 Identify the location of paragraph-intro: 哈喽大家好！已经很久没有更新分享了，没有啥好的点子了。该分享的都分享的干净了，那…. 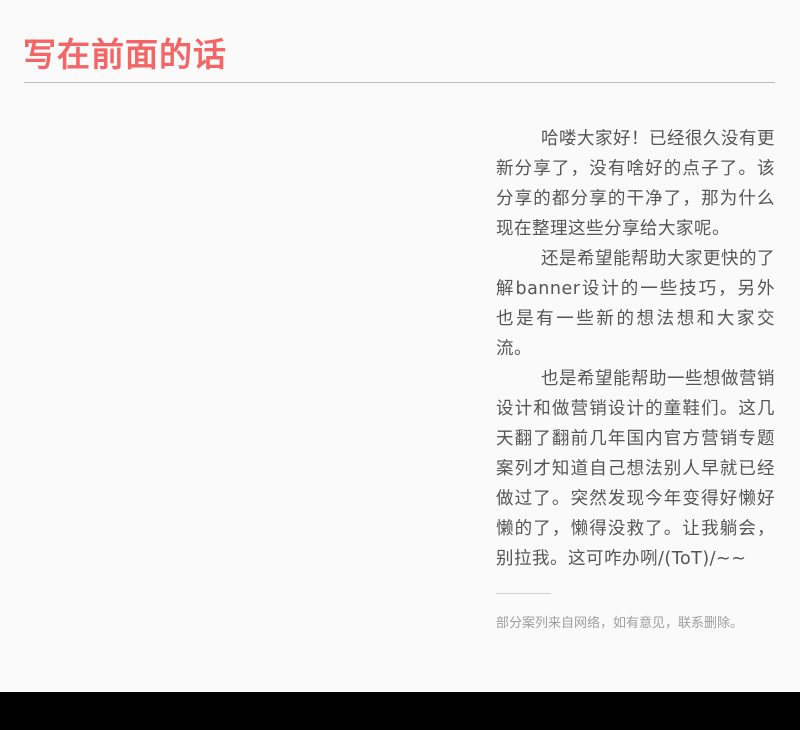
(635, 184).